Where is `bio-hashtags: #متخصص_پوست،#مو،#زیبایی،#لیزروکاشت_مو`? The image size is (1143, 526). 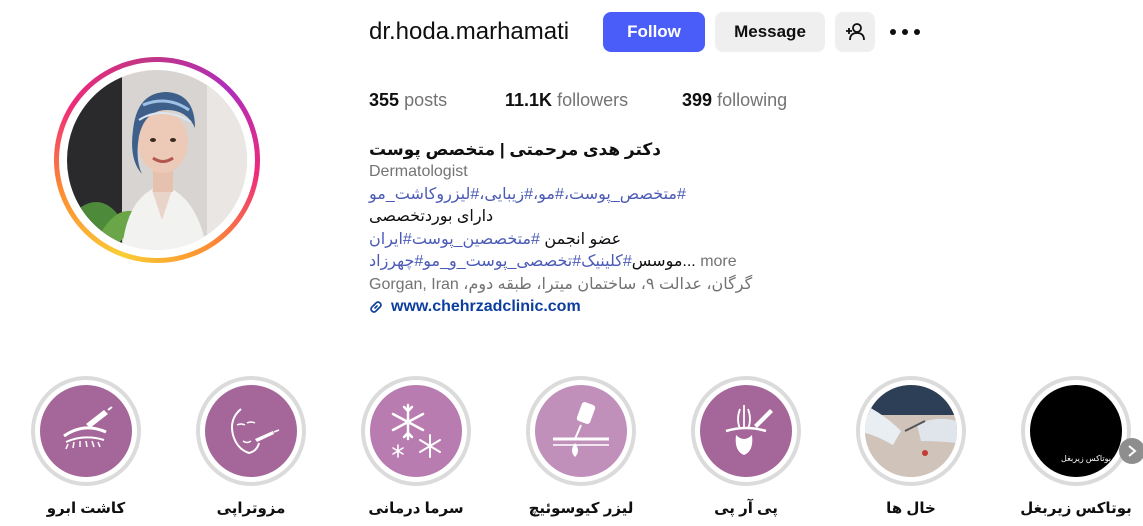 bio-hashtags: #متخصص_پوست،#مو،#زیبایی،#لیزروکاشت_مو is located at coordinates (527, 195).